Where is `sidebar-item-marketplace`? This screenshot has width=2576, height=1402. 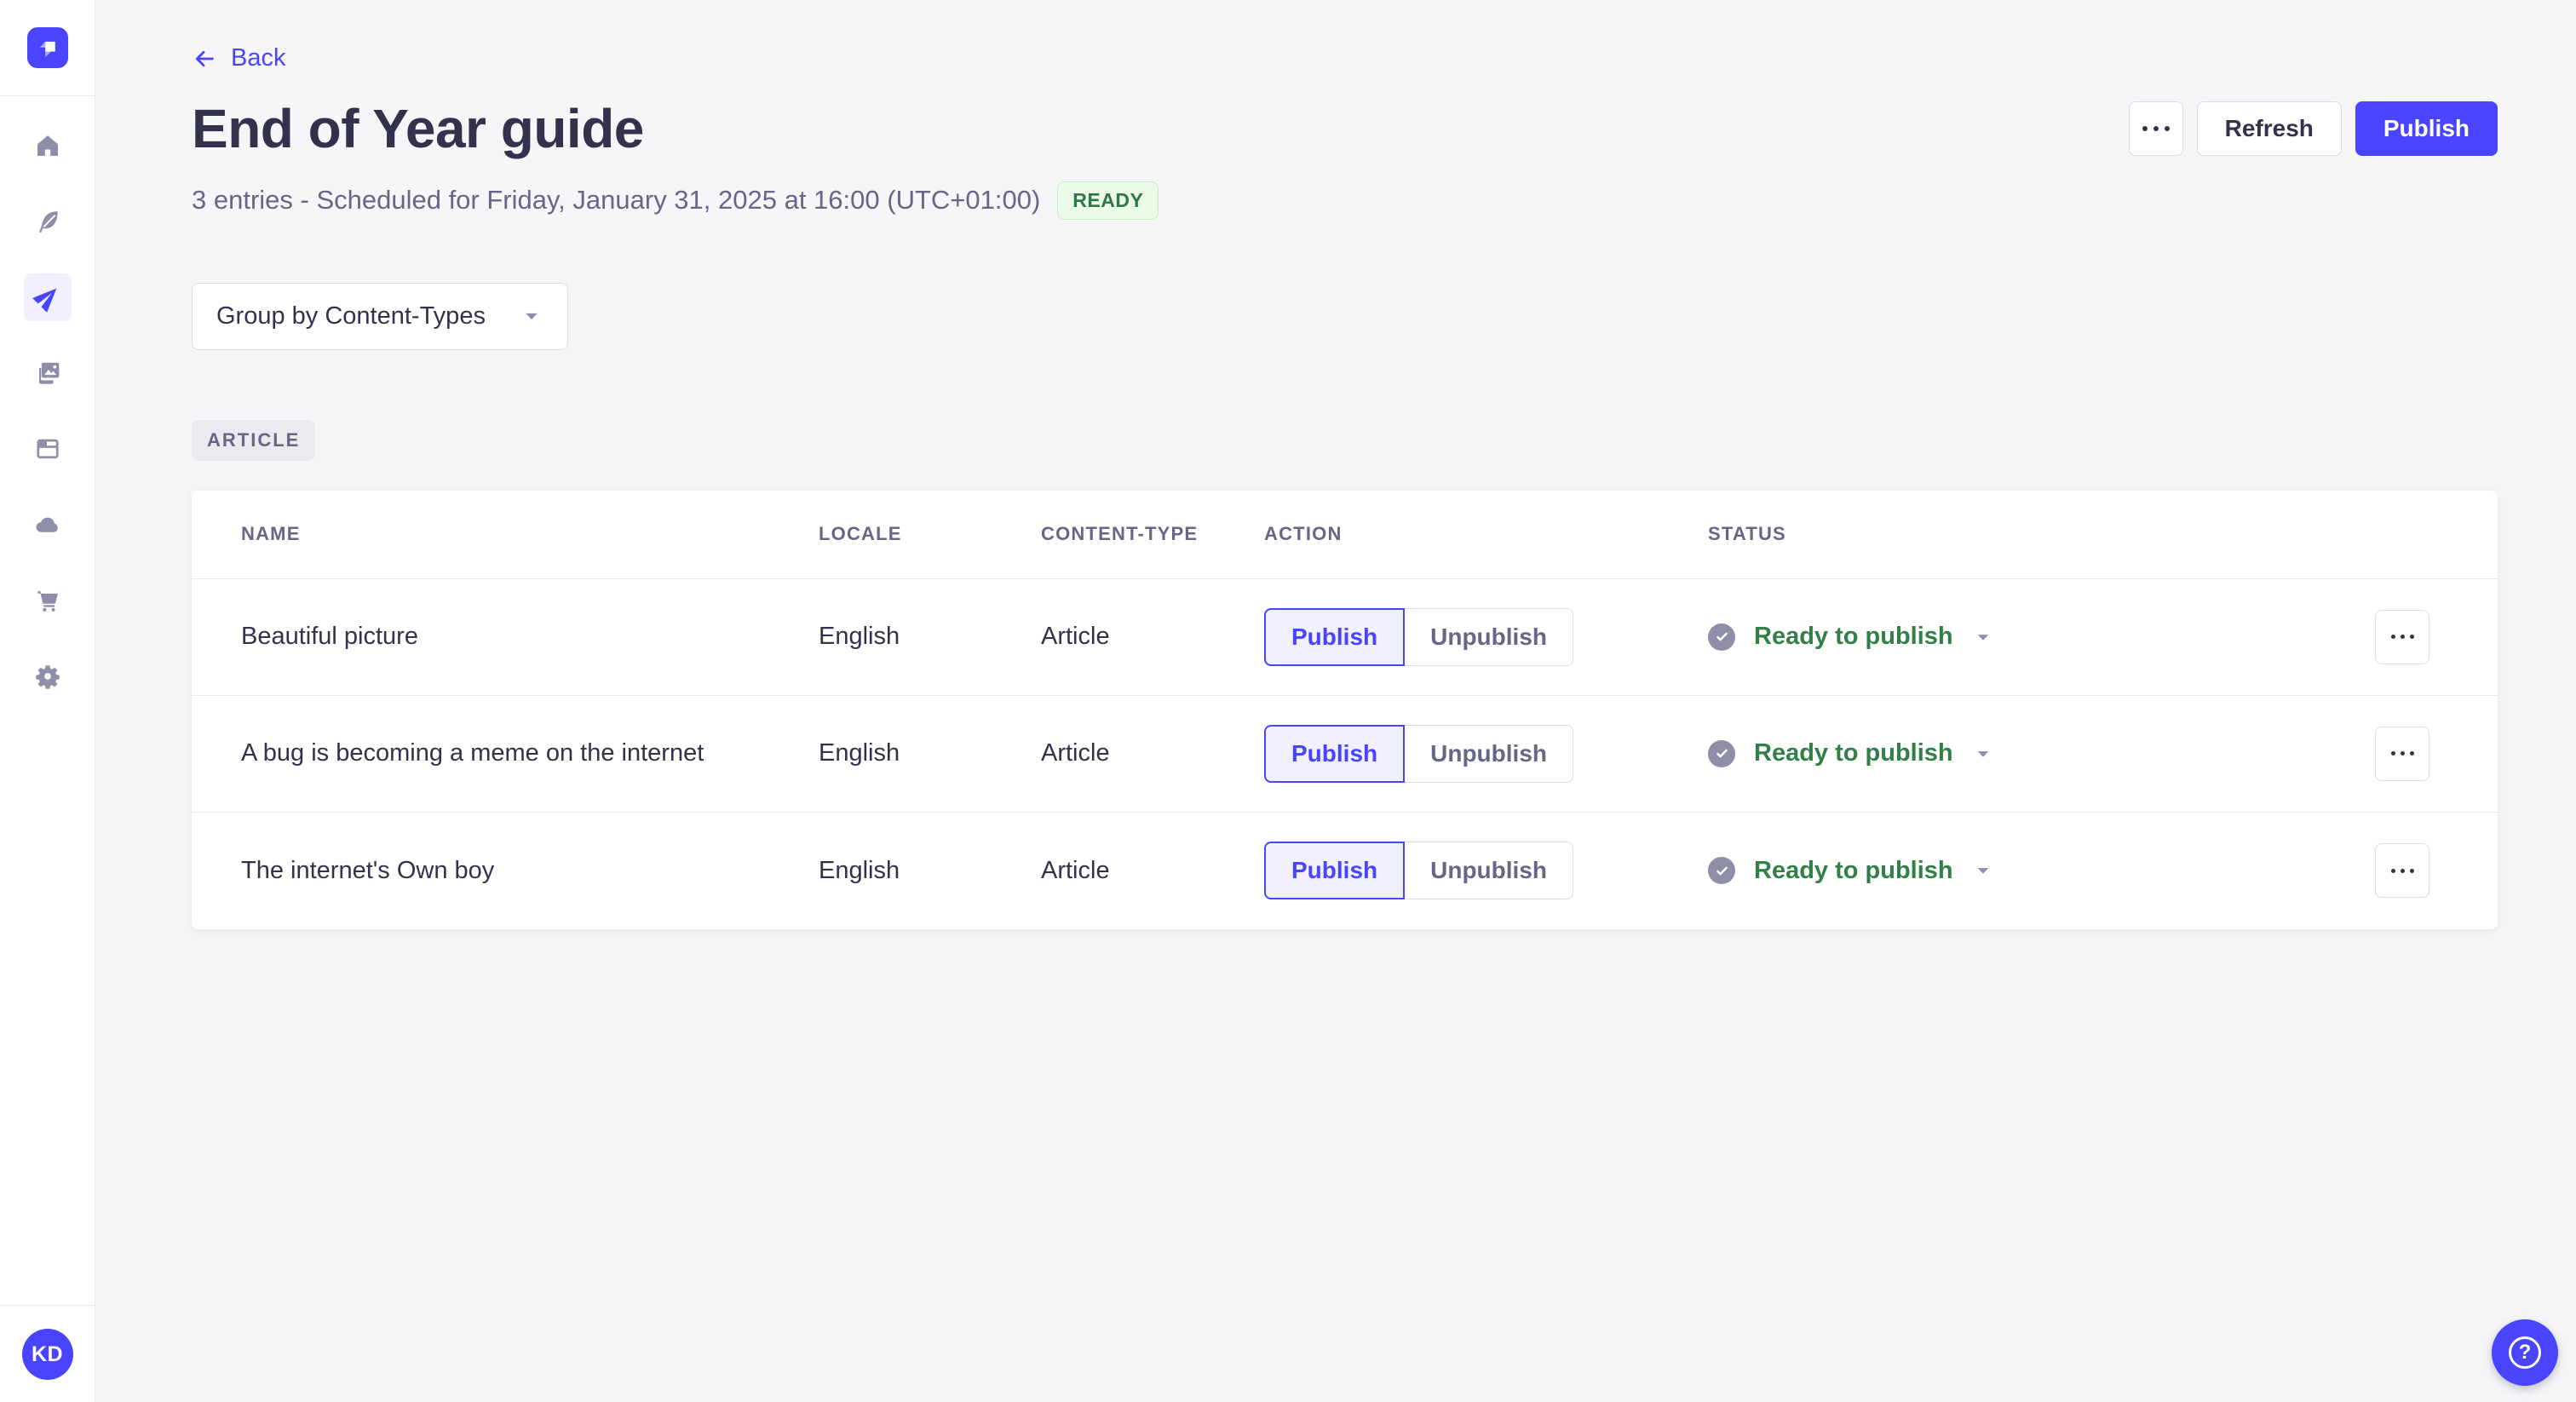
sidebar-item-marketplace is located at coordinates (48, 600).